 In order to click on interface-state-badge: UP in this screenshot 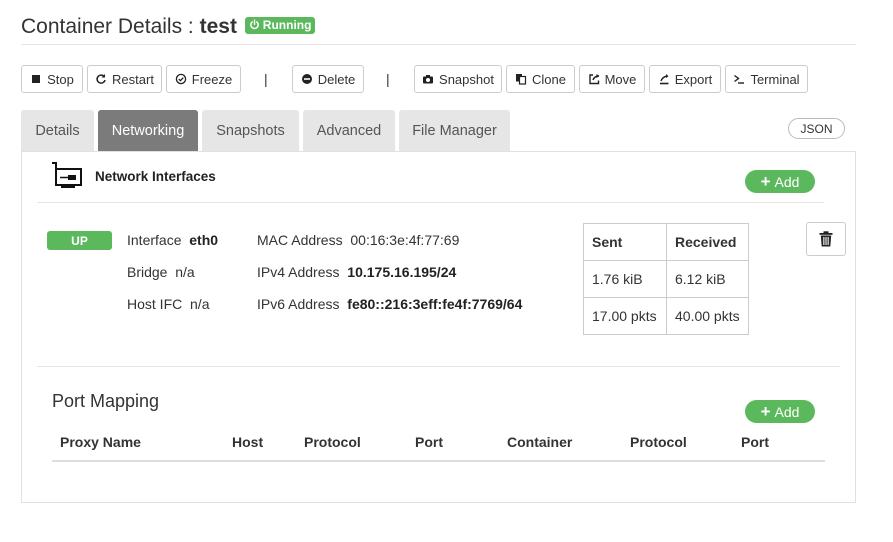, I will do `click(79, 240)`.